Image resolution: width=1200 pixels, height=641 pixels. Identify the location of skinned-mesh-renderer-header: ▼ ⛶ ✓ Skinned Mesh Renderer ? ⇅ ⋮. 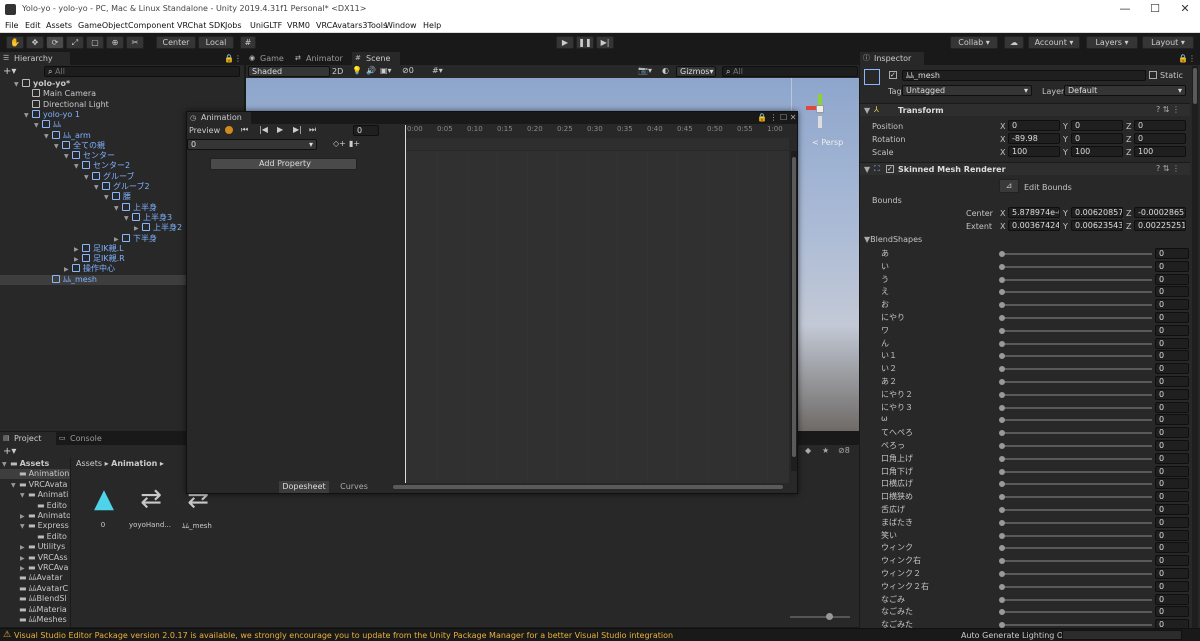
(1025, 168).